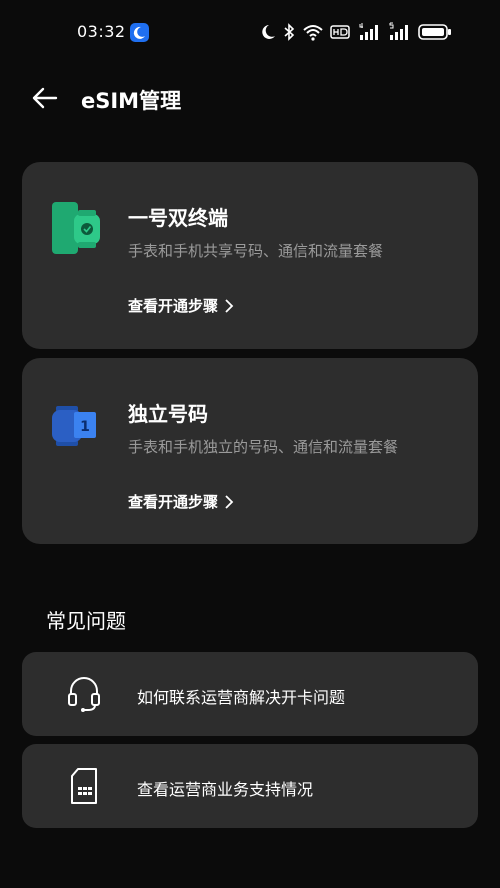  What do you see at coordinates (84, 694) in the screenshot?
I see `headset-icon` at bounding box center [84, 694].